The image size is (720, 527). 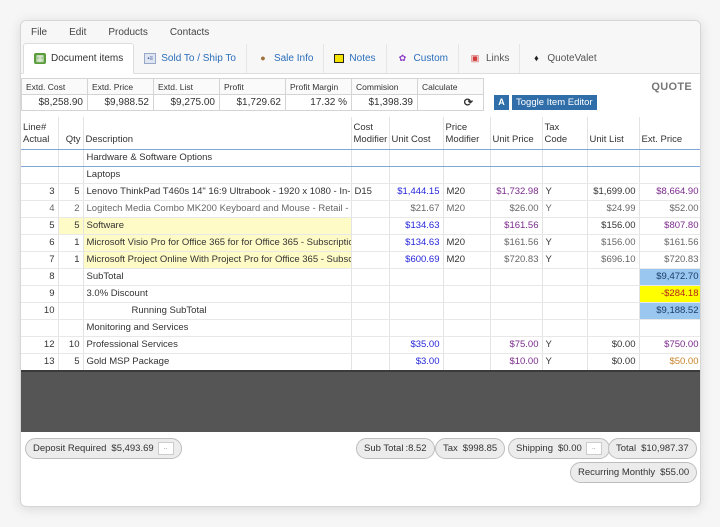 I want to click on tab-quotevalet: ♦ QuoteValet, so click(x=563, y=58).